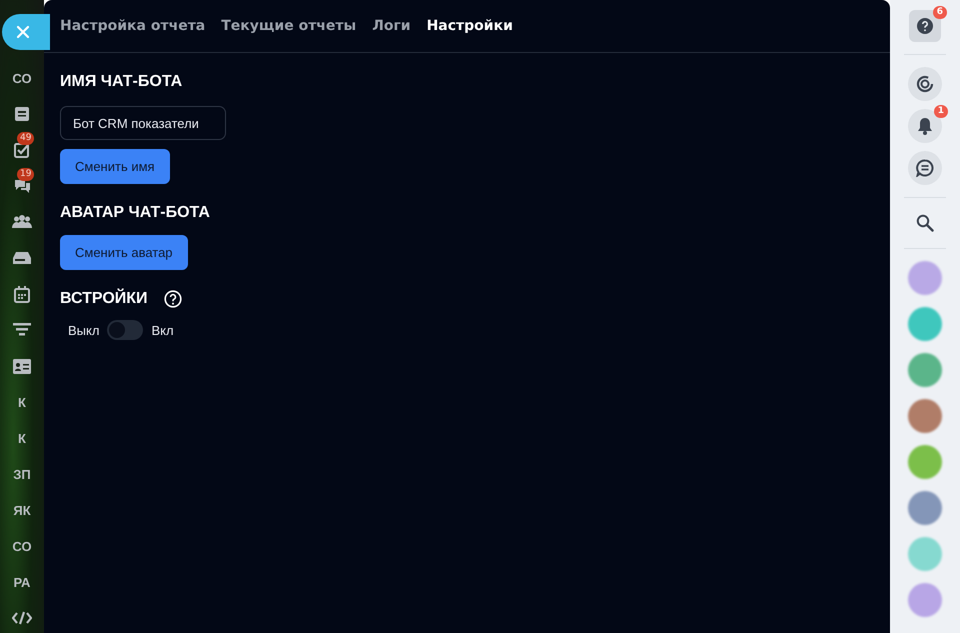 The height and width of the screenshot is (633, 960). I want to click on chat-list-button, so click(925, 168).